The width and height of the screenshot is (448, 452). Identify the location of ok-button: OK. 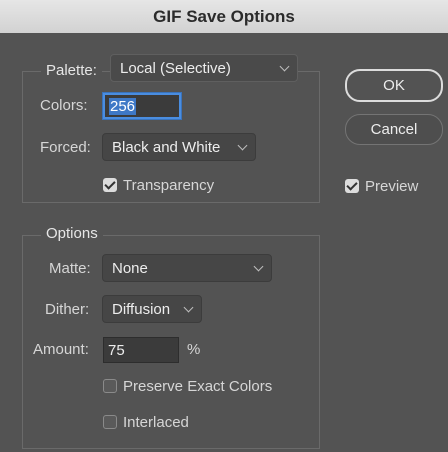
(394, 85).